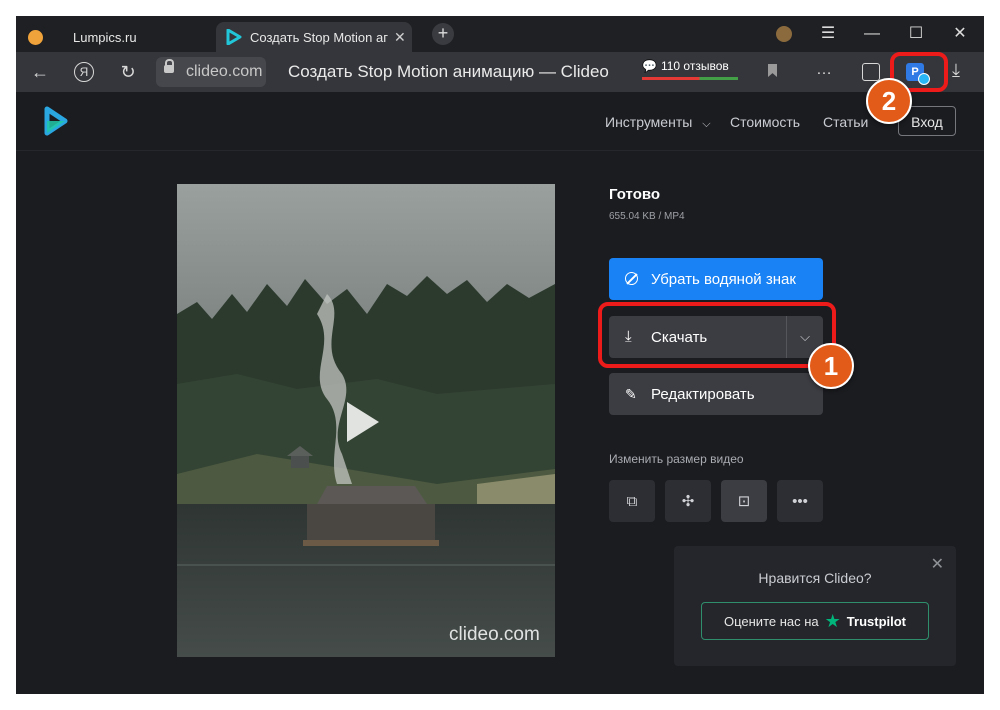 Image resolution: width=1000 pixels, height=710 pixels. What do you see at coordinates (35, 37) in the screenshot?
I see `lumpics-favicon-icon` at bounding box center [35, 37].